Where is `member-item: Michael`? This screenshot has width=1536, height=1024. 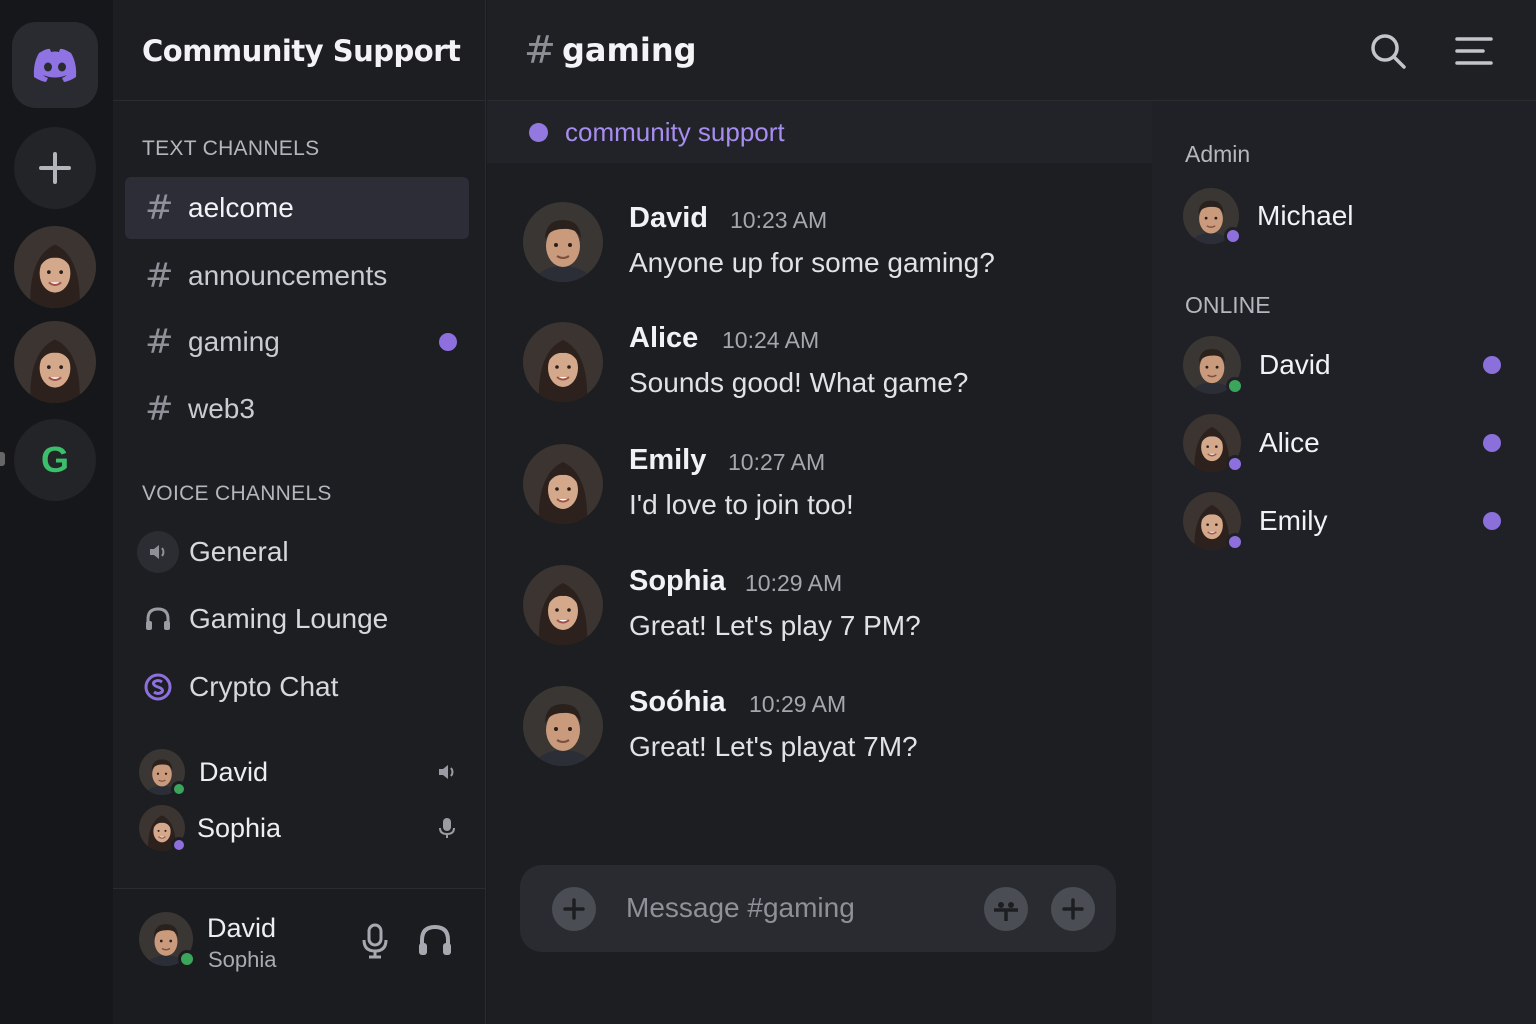 member-item: Michael is located at coordinates (1348, 216).